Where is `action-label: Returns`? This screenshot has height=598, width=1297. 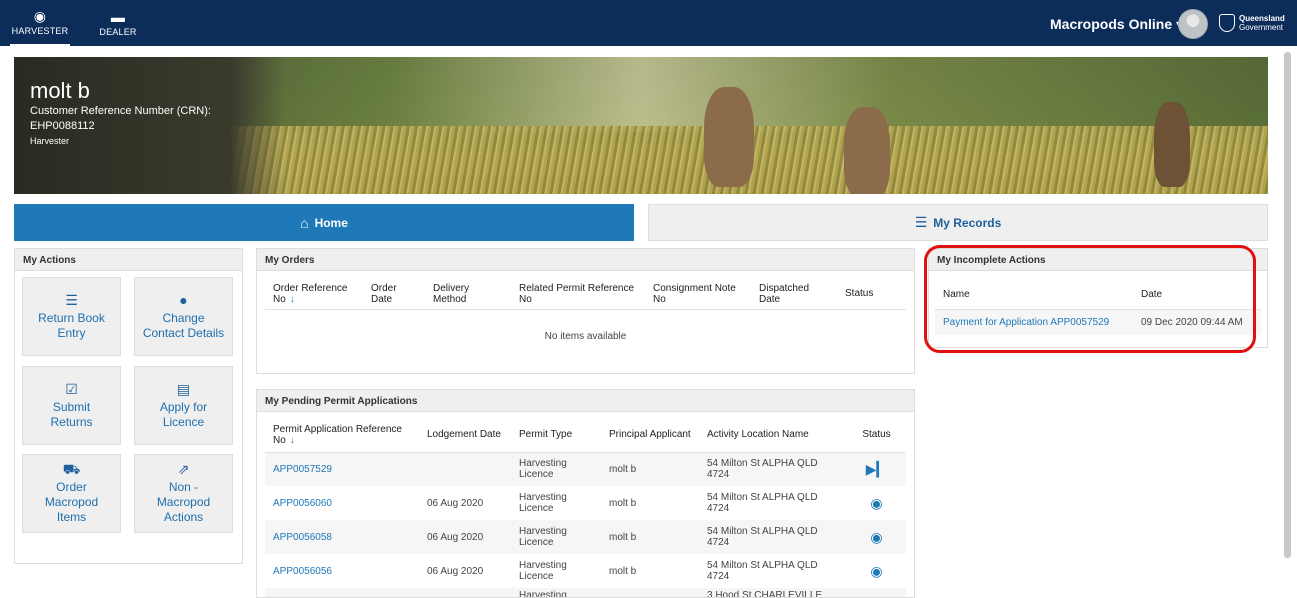 action-label: Returns is located at coordinates (71, 421).